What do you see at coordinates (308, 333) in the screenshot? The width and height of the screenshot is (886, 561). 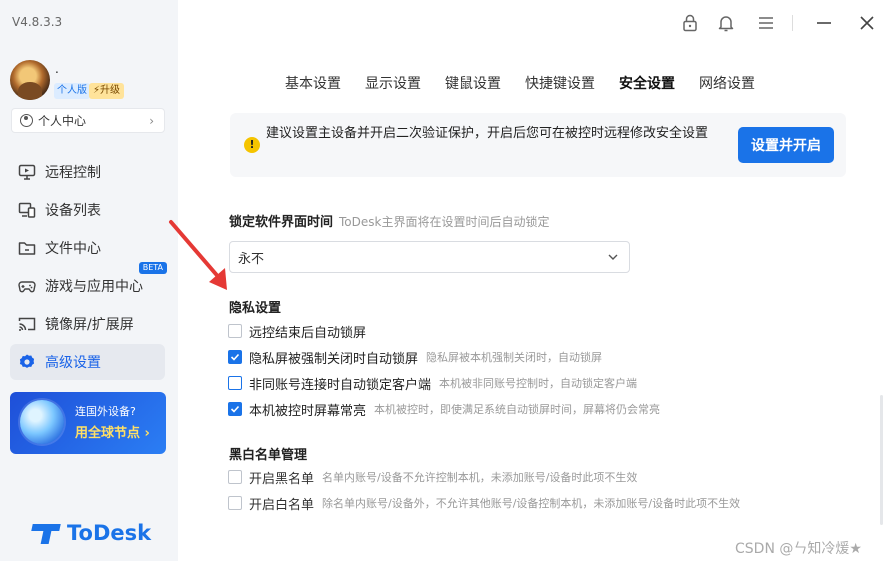 I see `option-label: 远控结束后自动锁屏` at bounding box center [308, 333].